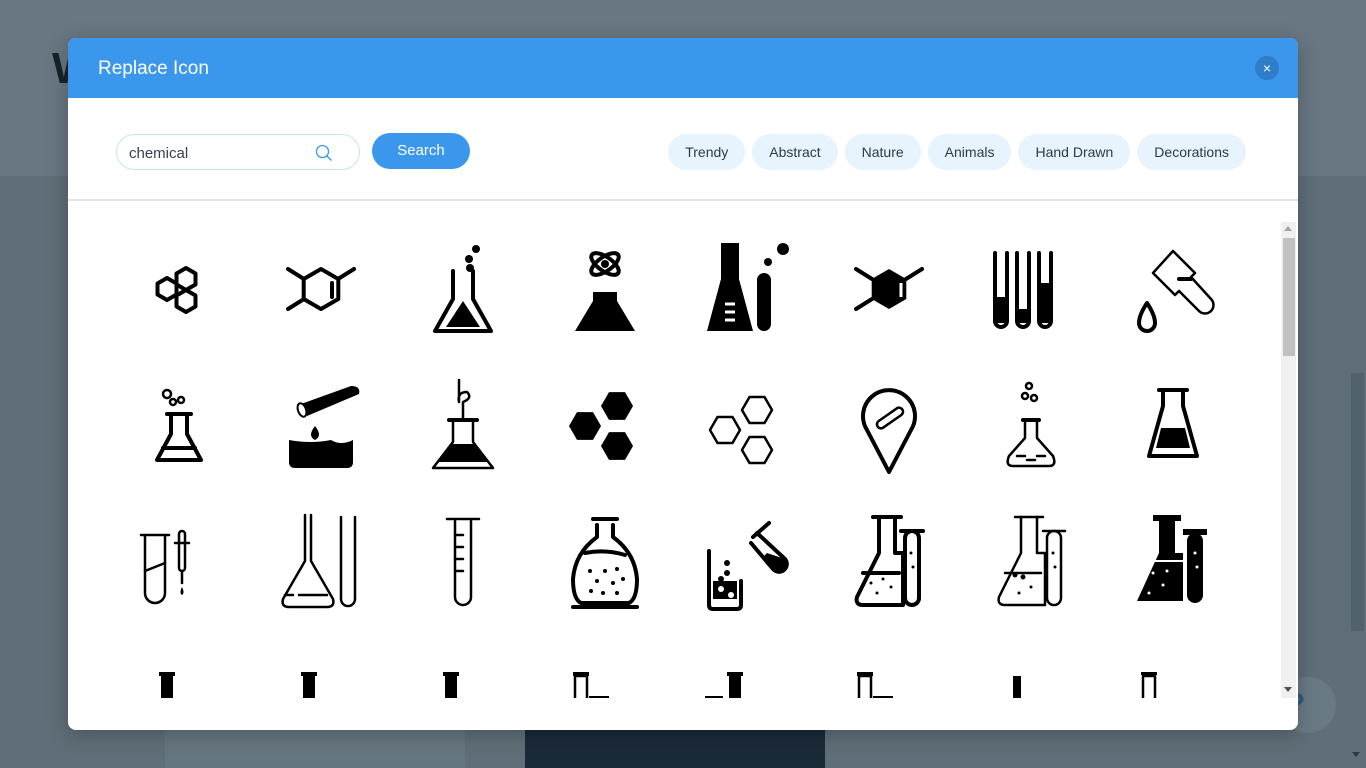 Image resolution: width=1366 pixels, height=768 pixels. What do you see at coordinates (875, 684) in the screenshot?
I see `lab-glass-set-6-icon` at bounding box center [875, 684].